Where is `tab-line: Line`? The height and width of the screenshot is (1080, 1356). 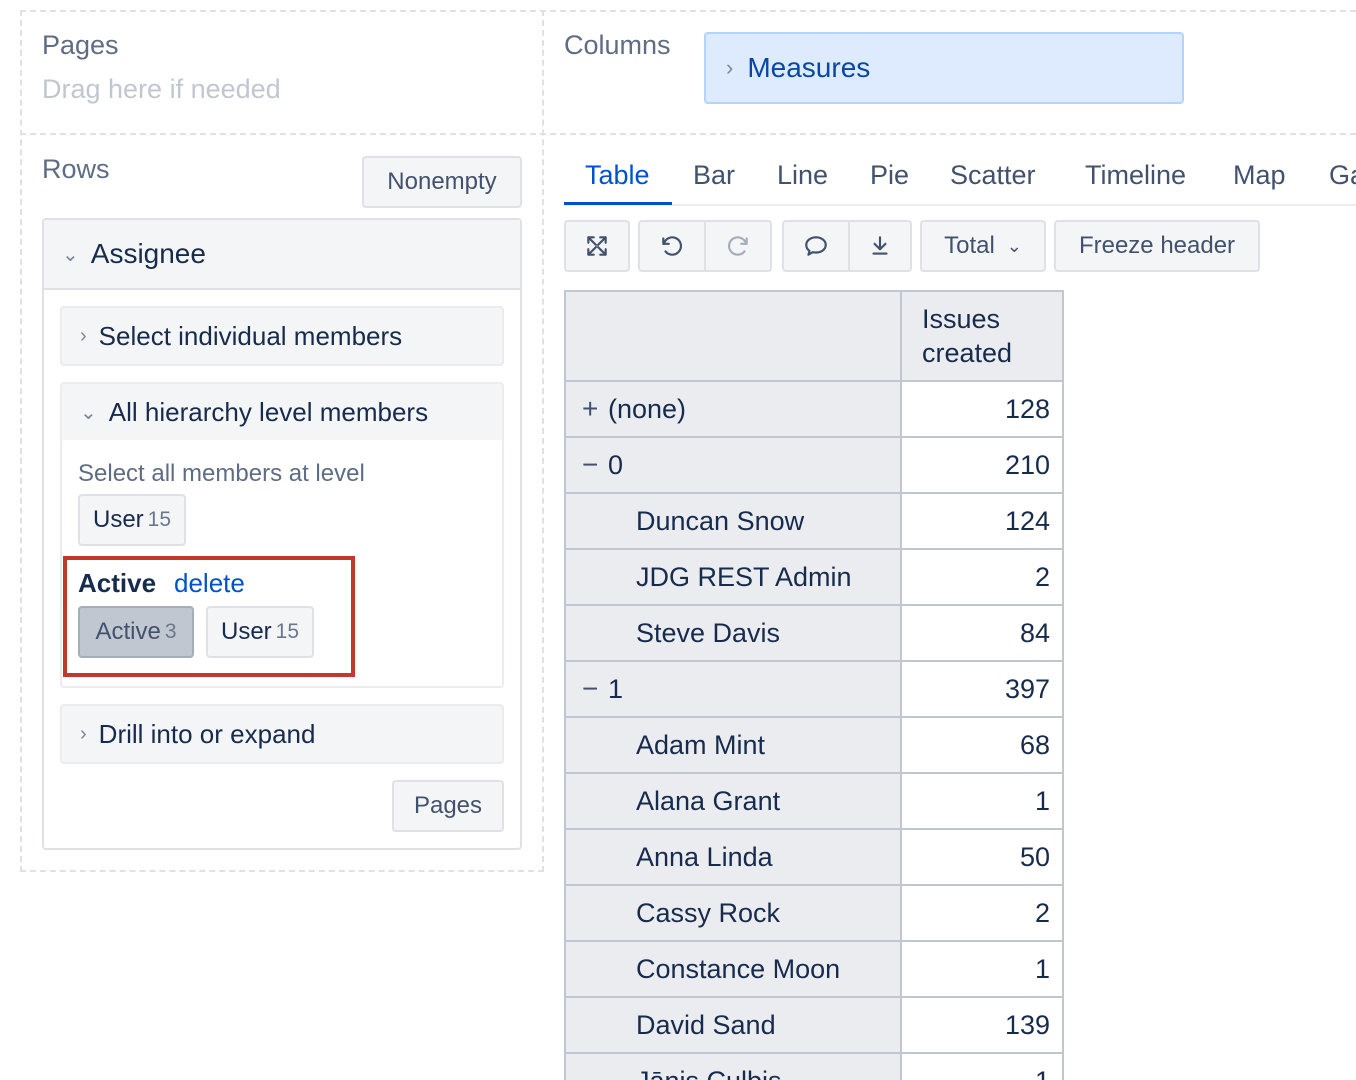 tab-line: Line is located at coordinates (802, 175).